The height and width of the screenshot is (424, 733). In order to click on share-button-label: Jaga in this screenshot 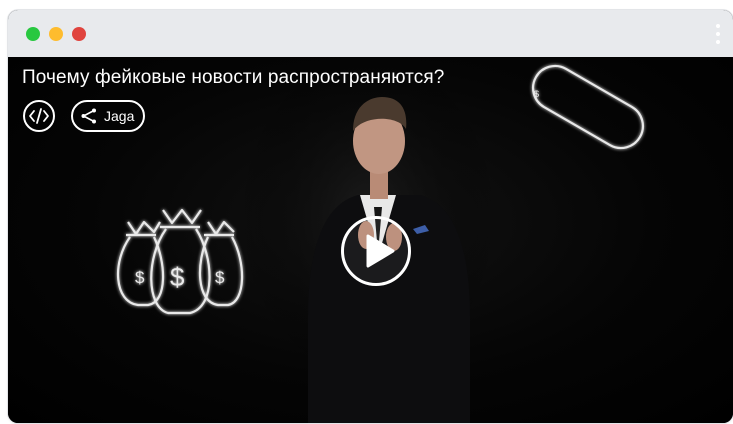, I will do `click(119, 116)`.